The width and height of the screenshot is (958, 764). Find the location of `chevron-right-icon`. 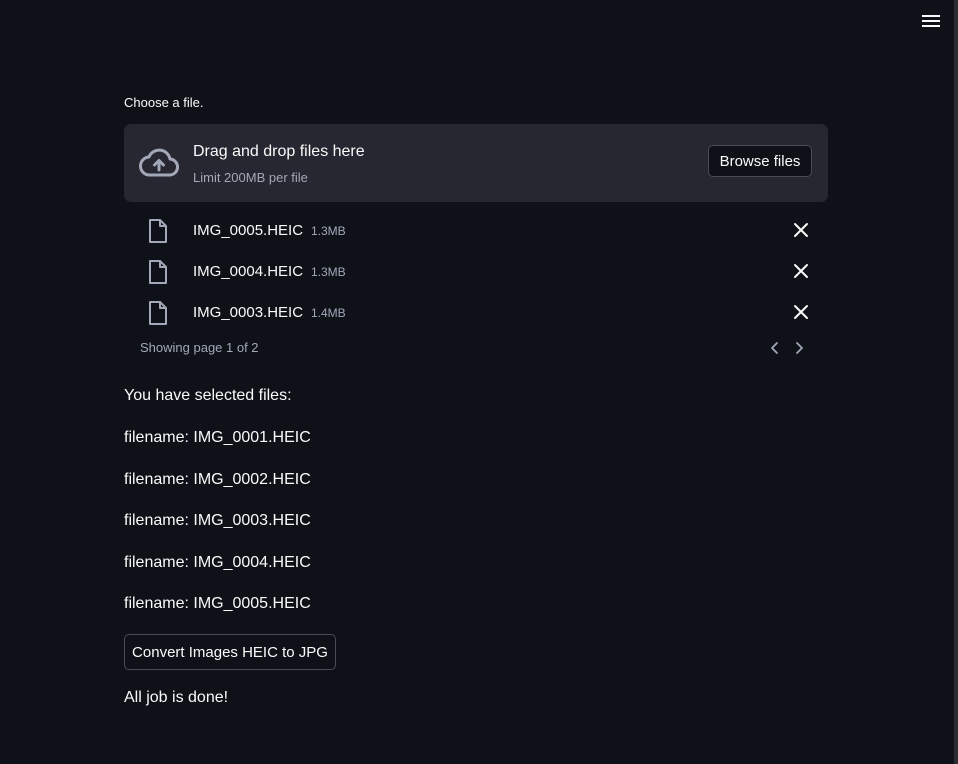

chevron-right-icon is located at coordinates (799, 348).